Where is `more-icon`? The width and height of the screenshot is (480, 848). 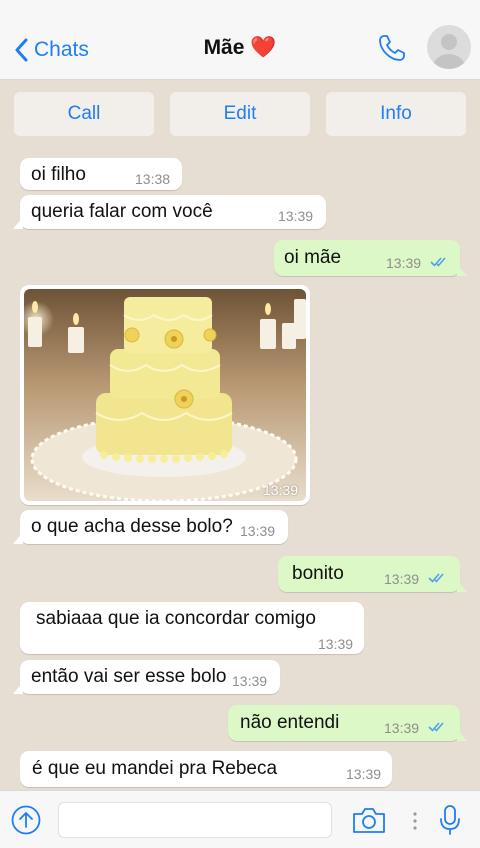 more-icon is located at coordinates (415, 821).